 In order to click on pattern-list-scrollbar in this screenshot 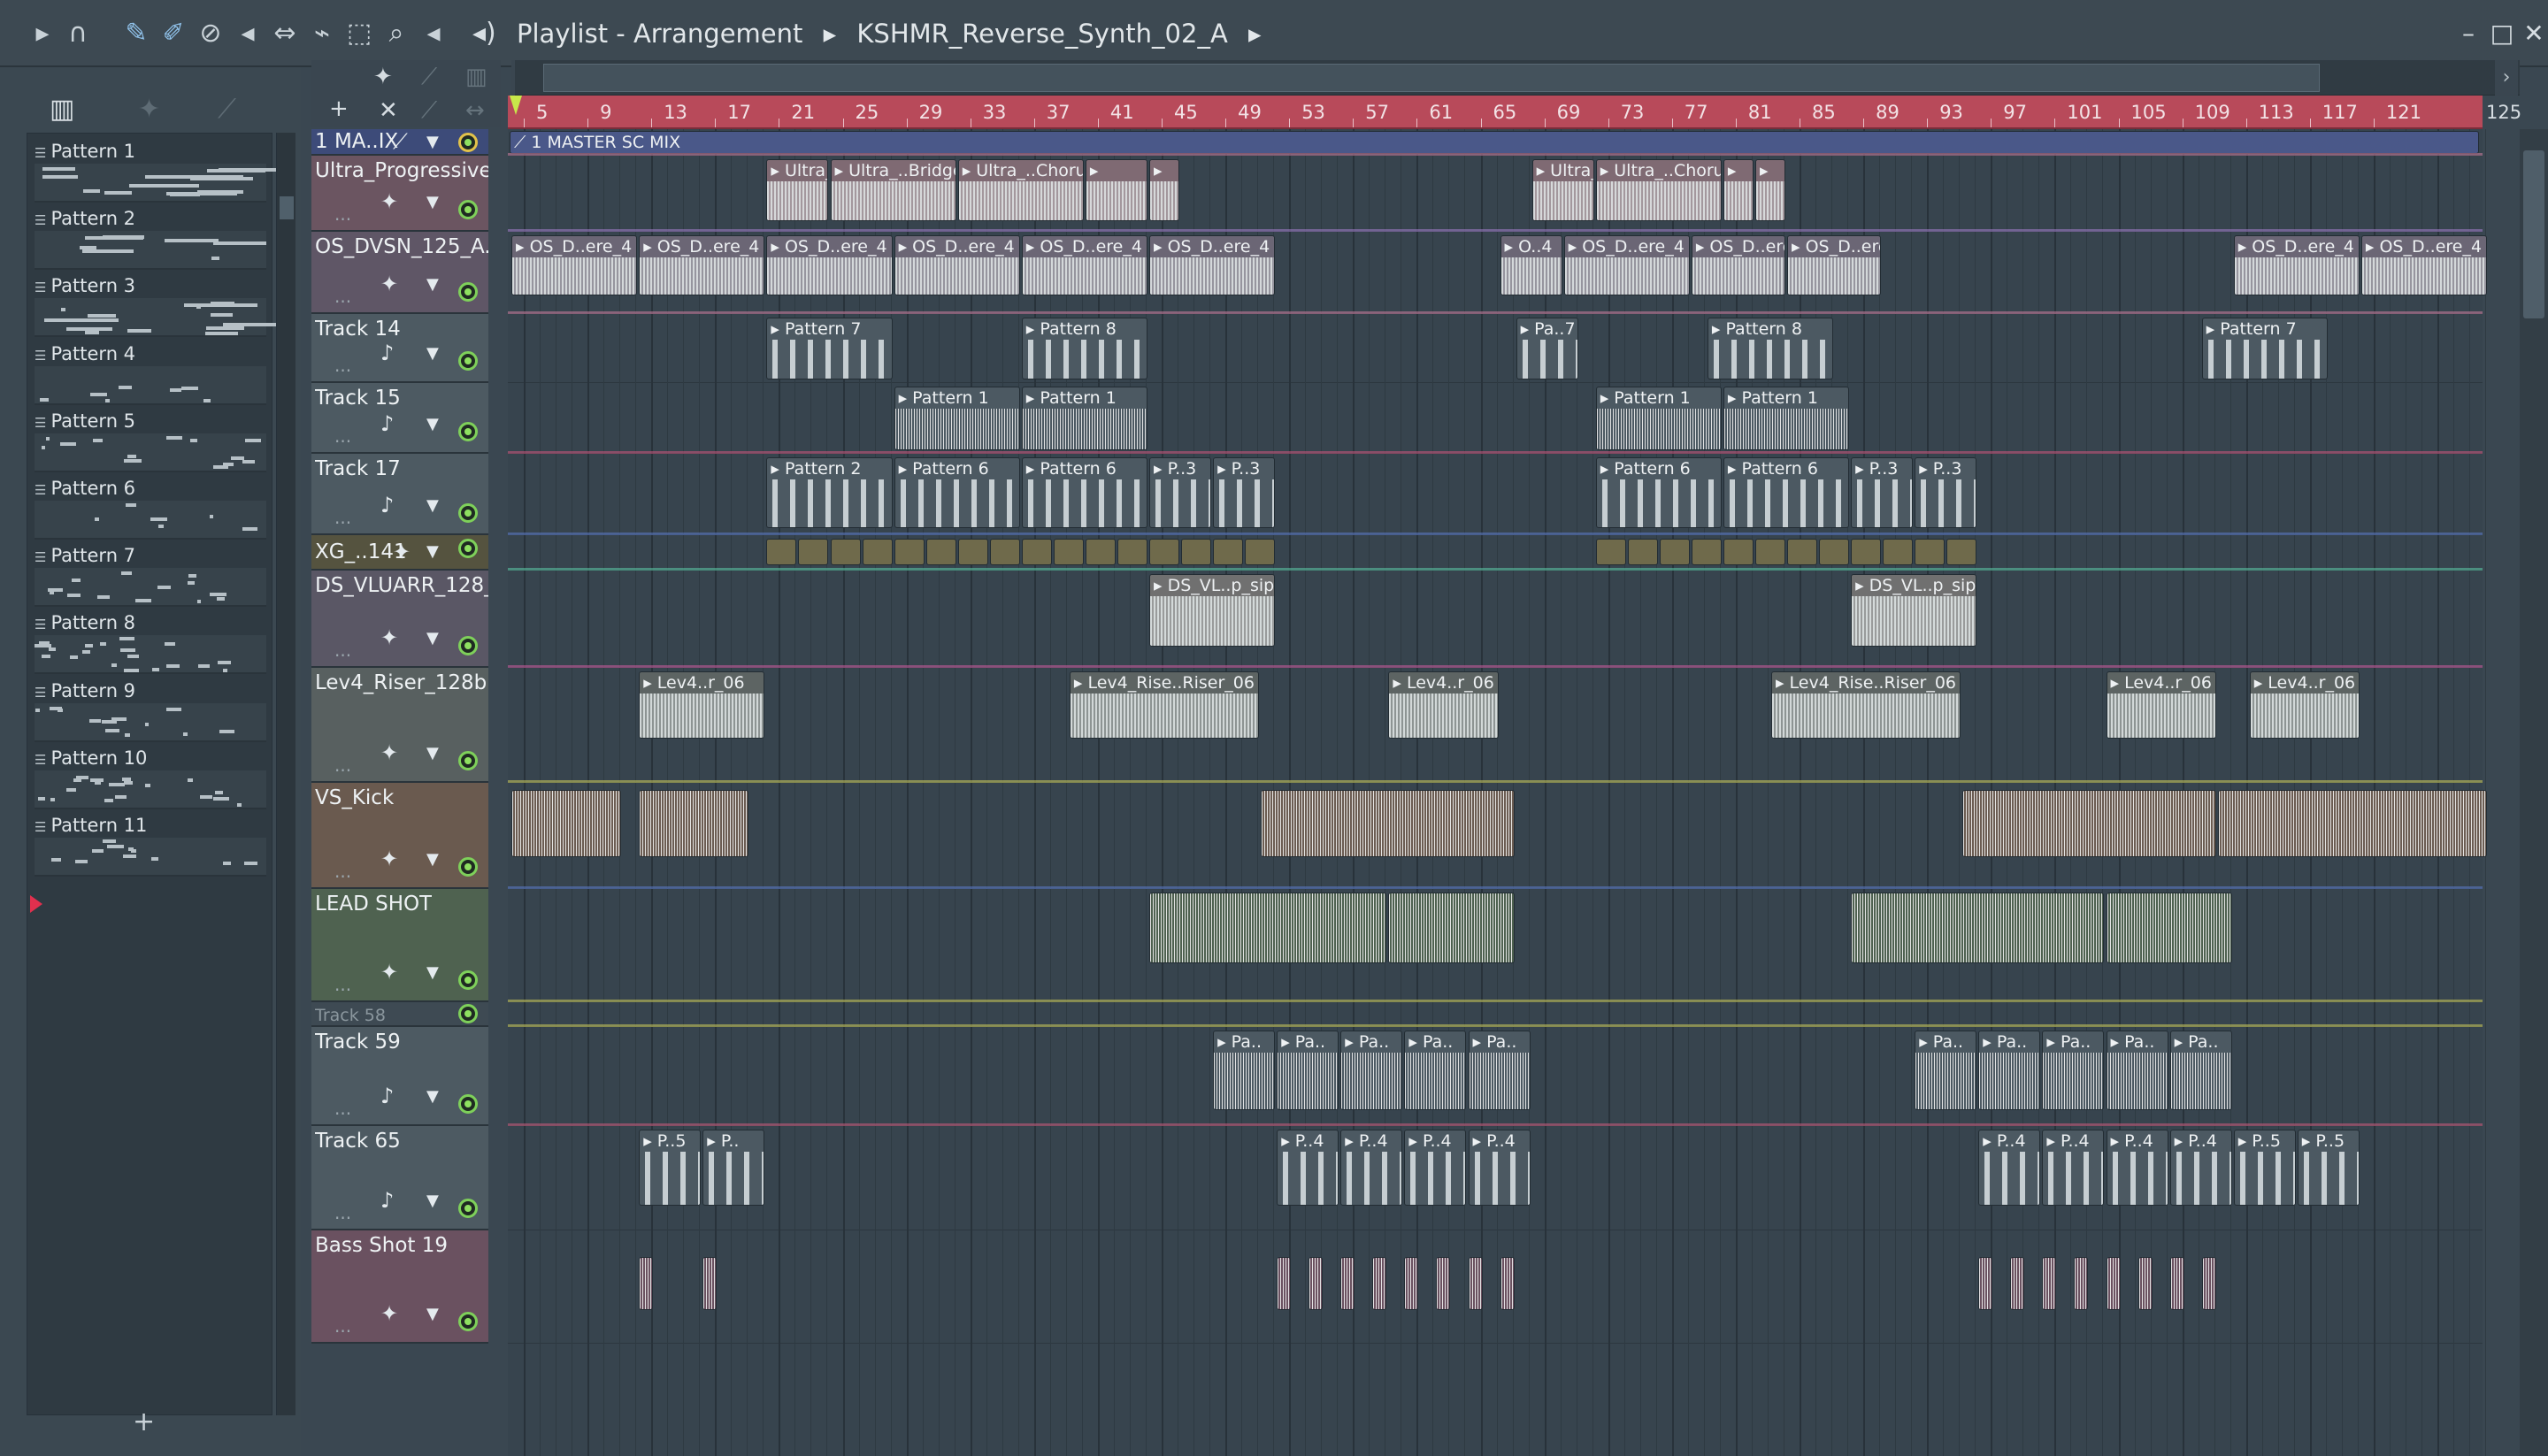, I will do `click(285, 774)`.